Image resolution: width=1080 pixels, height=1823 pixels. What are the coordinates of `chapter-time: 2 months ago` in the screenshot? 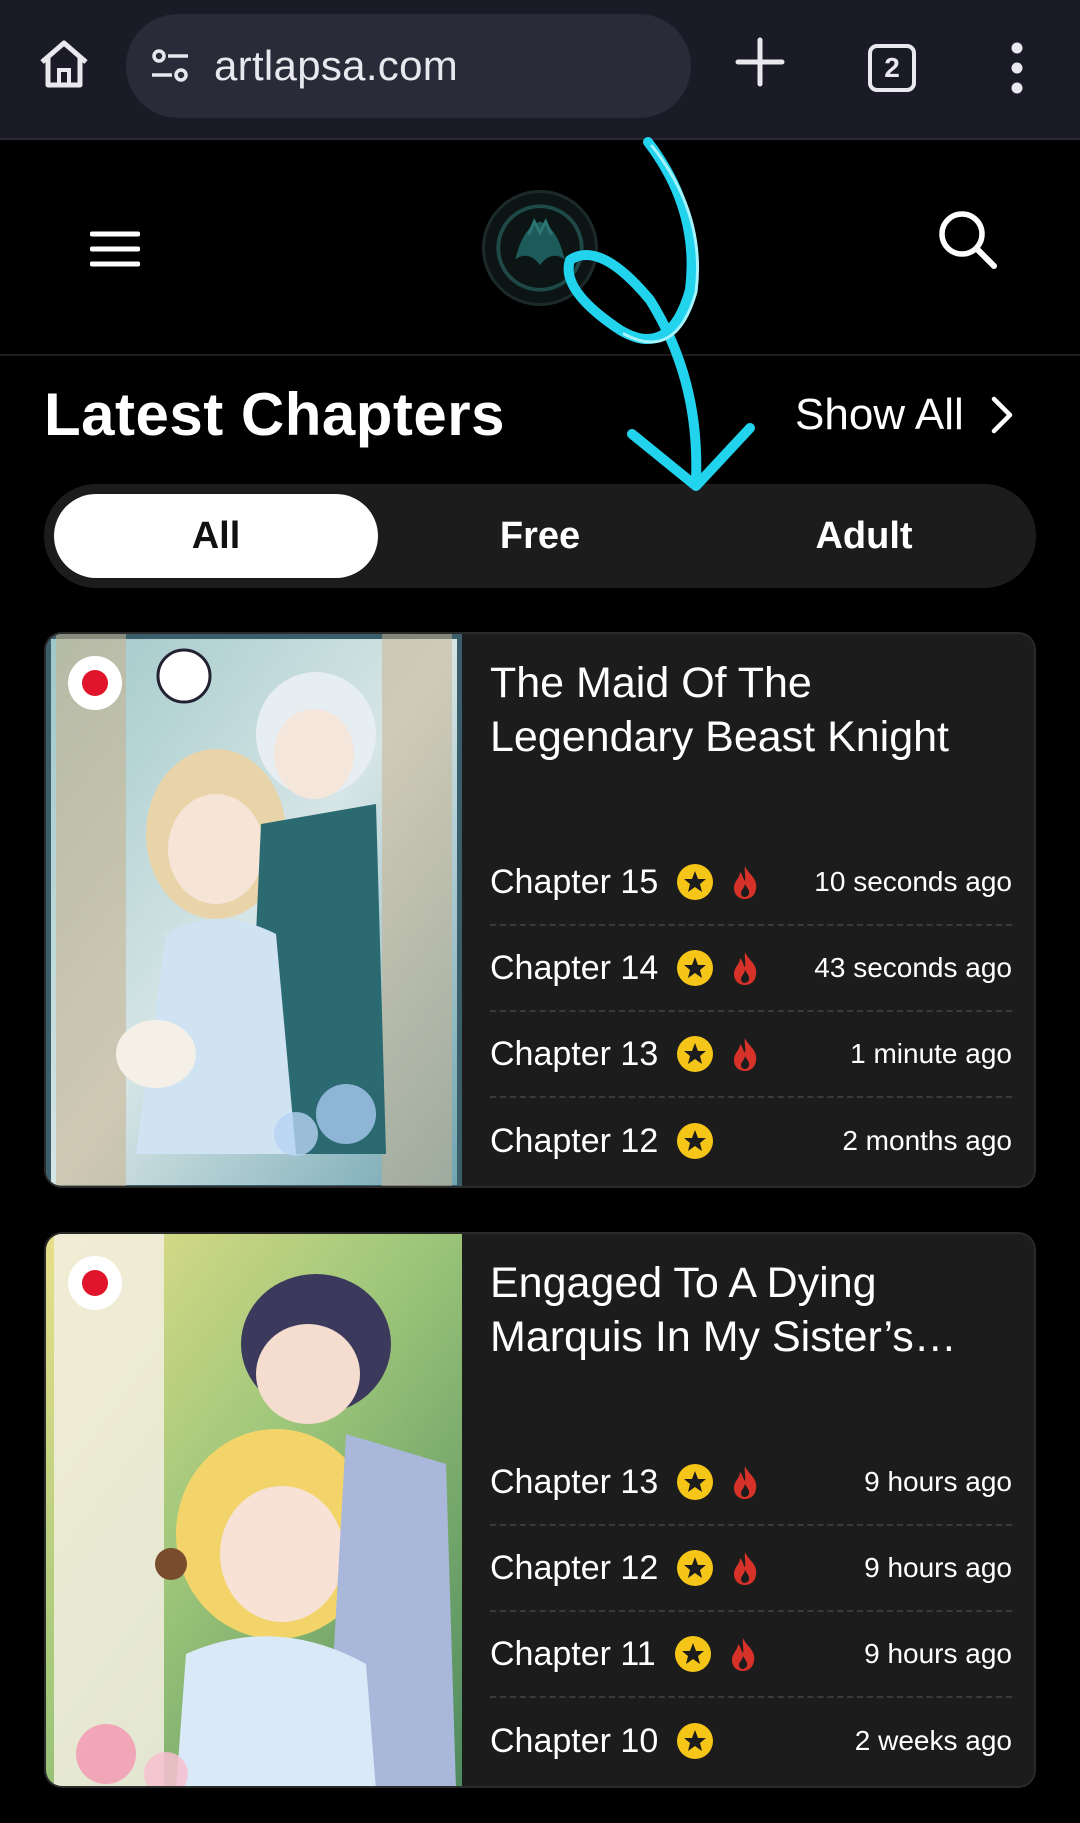 It's located at (927, 1140).